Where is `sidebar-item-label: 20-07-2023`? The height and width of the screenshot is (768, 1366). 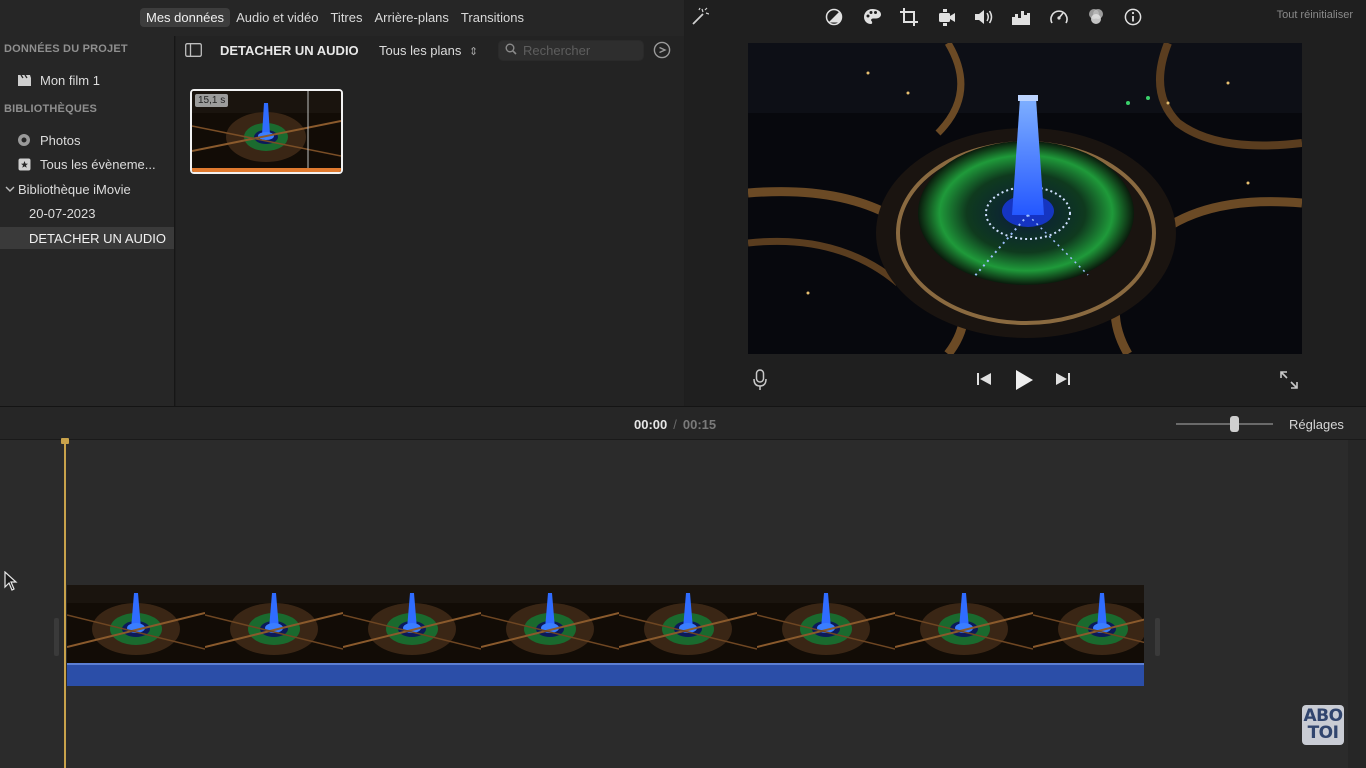
sidebar-item-label: 20-07-2023 is located at coordinates (62, 213).